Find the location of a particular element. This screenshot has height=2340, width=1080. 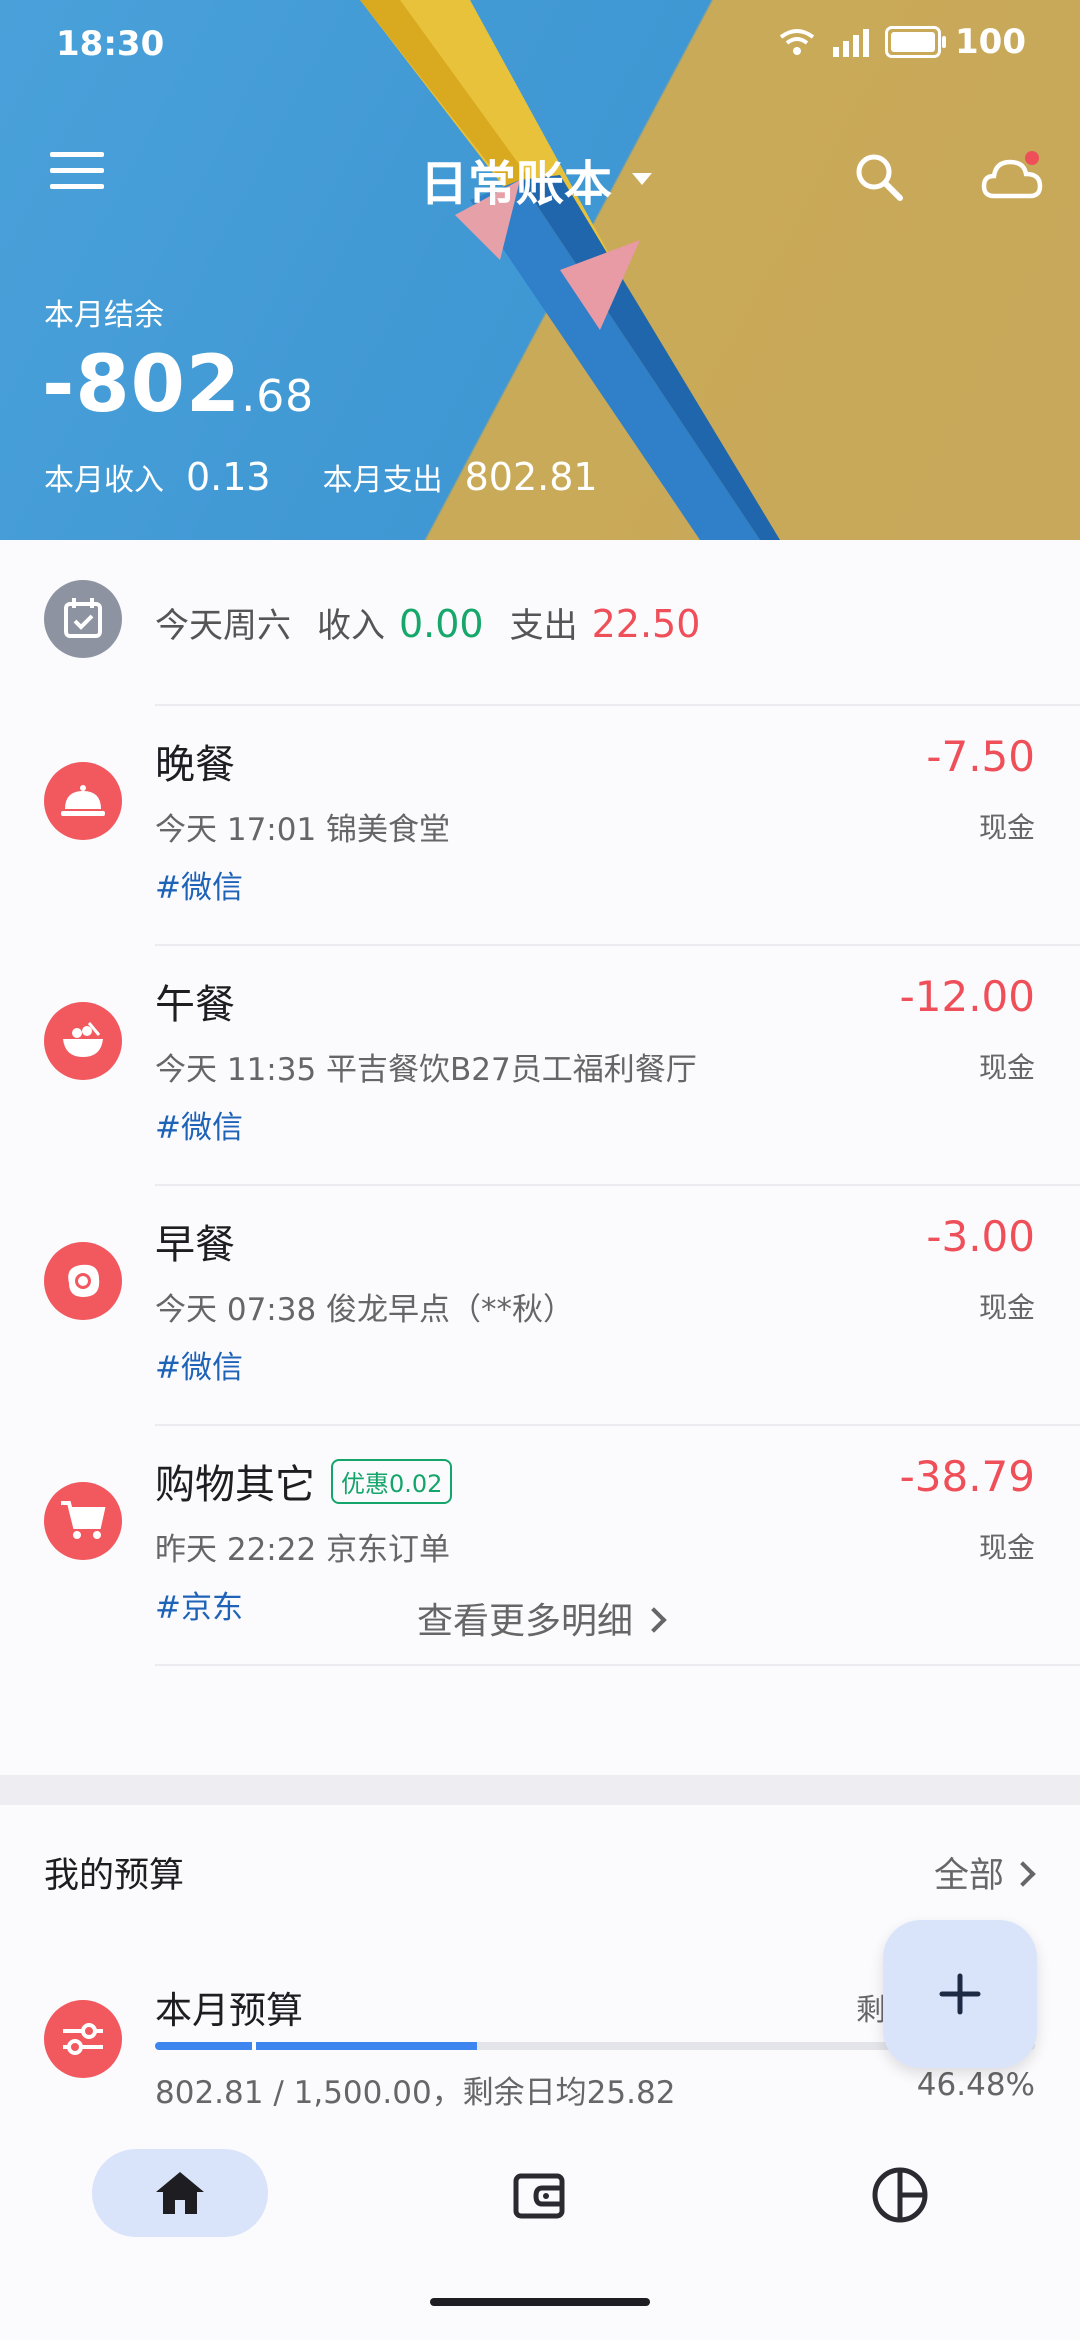

calendar-icon is located at coordinates (83, 619).